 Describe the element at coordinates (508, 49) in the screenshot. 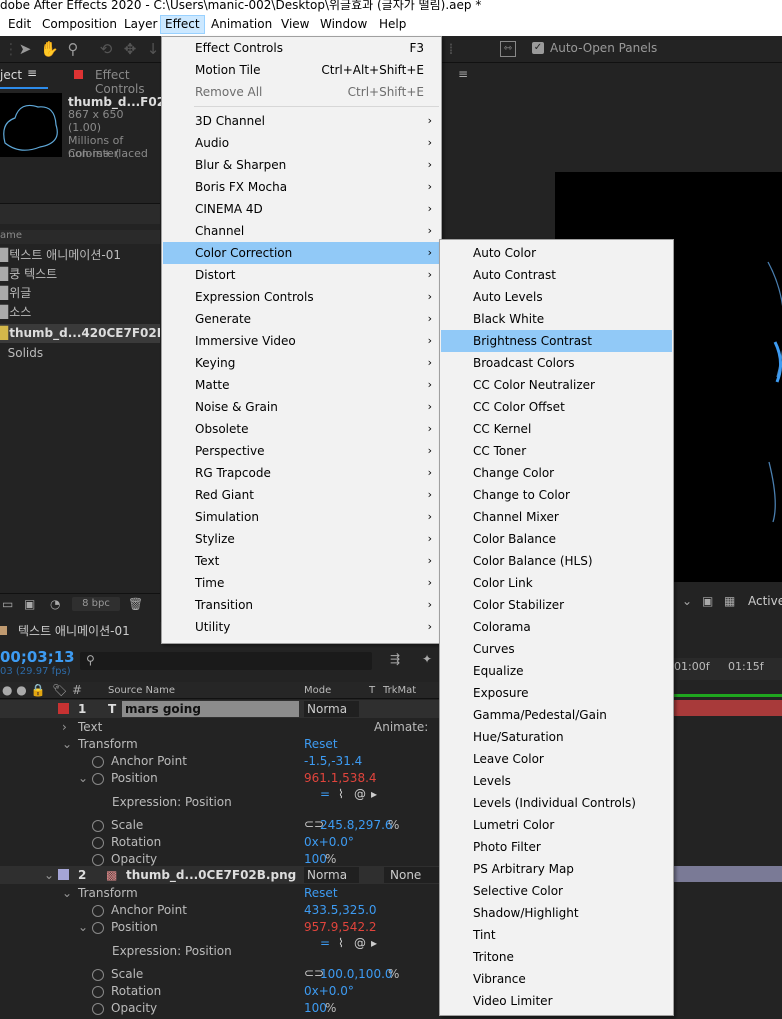

I see `panel-toggle-icon: ⇿` at that location.